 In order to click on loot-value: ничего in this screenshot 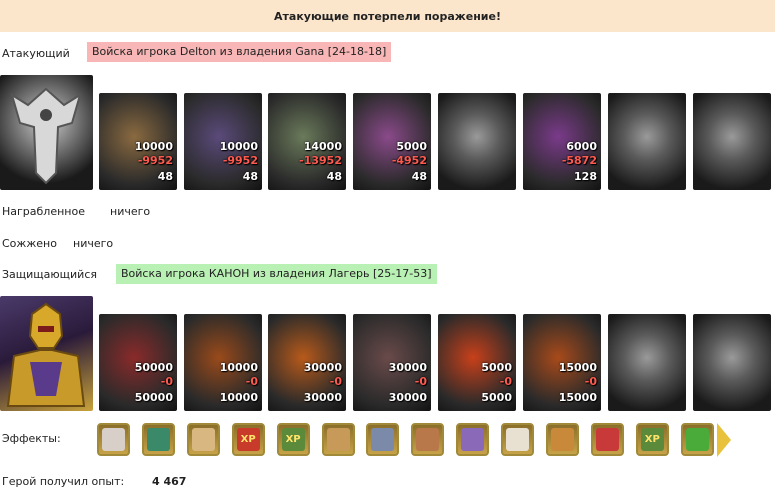, I will do `click(130, 211)`.